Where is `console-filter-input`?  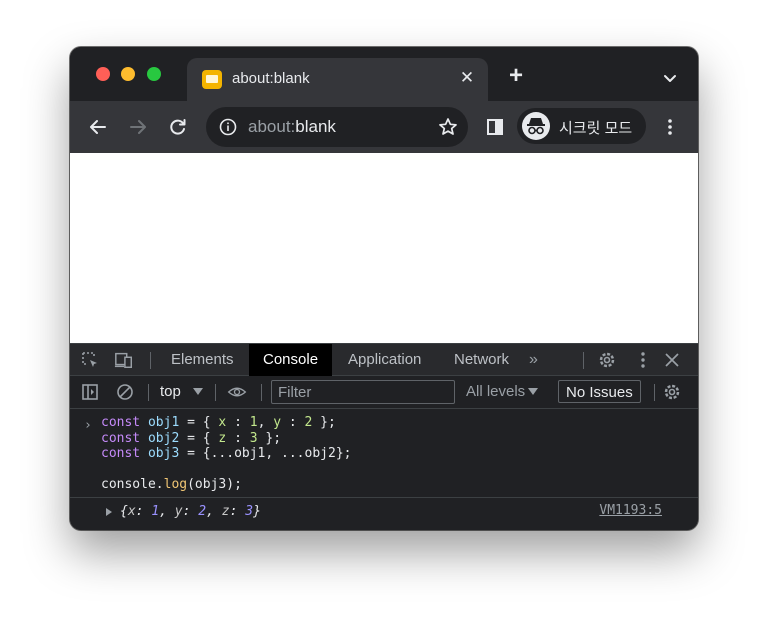
console-filter-input is located at coordinates (363, 392).